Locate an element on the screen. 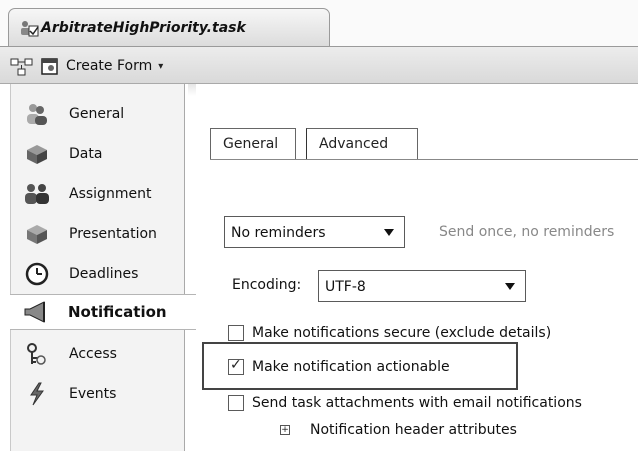 The image size is (638, 451). sidebar-item-presentation: Presentation is located at coordinates (98, 234).